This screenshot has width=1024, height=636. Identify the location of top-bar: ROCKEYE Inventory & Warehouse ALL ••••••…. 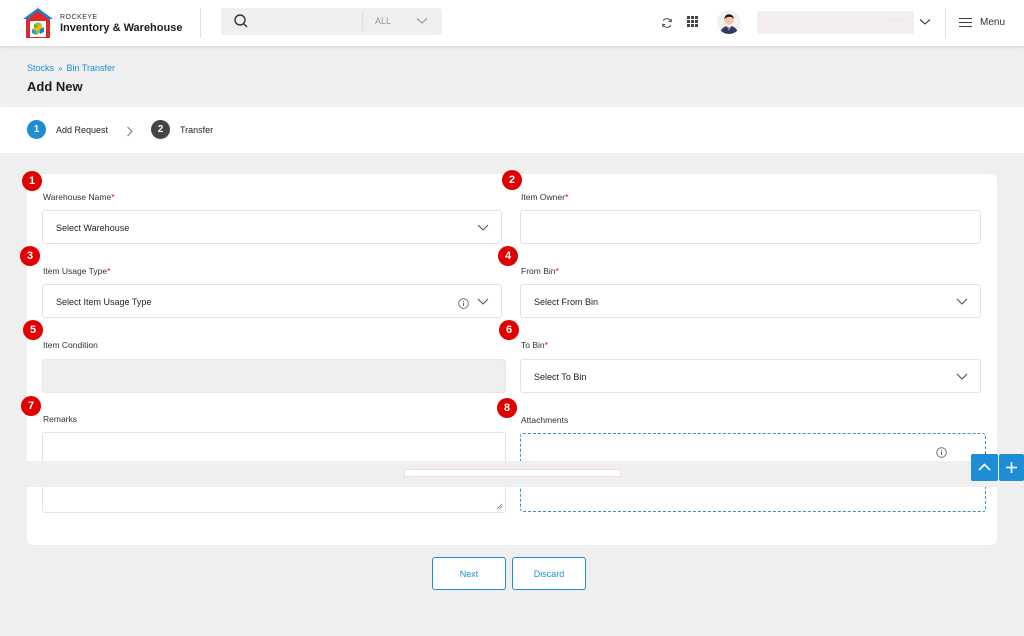
(512, 23).